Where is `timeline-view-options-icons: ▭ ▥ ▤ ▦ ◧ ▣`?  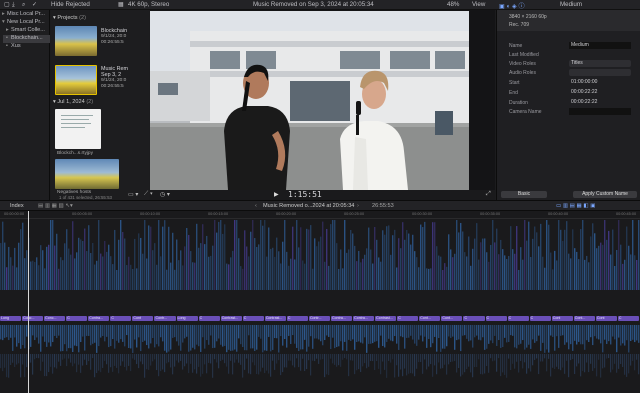
timeline-view-options-icons: ▭ ▥ ▤ ▦ ◧ ▣ is located at coordinates (575, 206).